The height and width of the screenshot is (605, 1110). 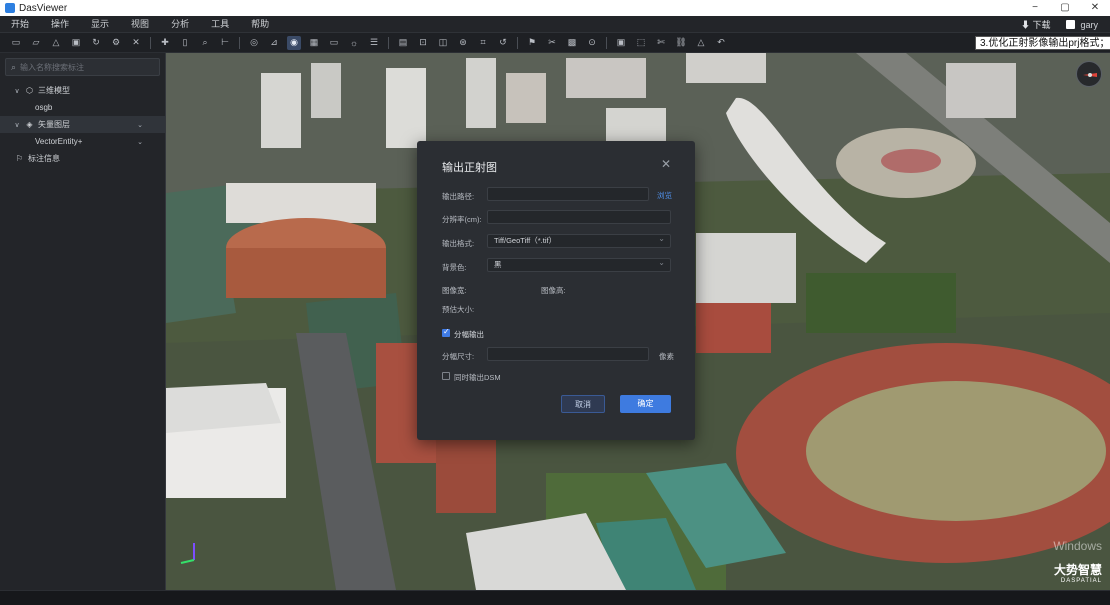 I want to click on cube-icon: ⬚, so click(x=641, y=43).